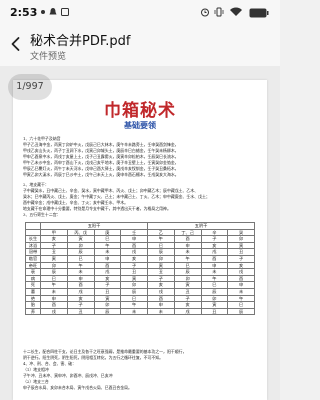 This screenshot has width=320, height=400. What do you see at coordinates (187, 232) in the screenshot?
I see `table-cell: 丁、己` at bounding box center [187, 232].